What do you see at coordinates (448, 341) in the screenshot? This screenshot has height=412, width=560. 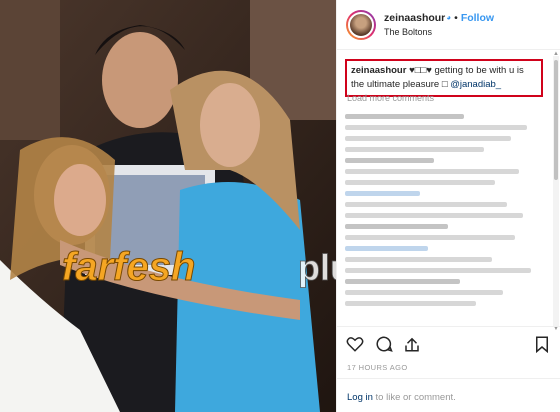 I see `action-bar` at bounding box center [448, 341].